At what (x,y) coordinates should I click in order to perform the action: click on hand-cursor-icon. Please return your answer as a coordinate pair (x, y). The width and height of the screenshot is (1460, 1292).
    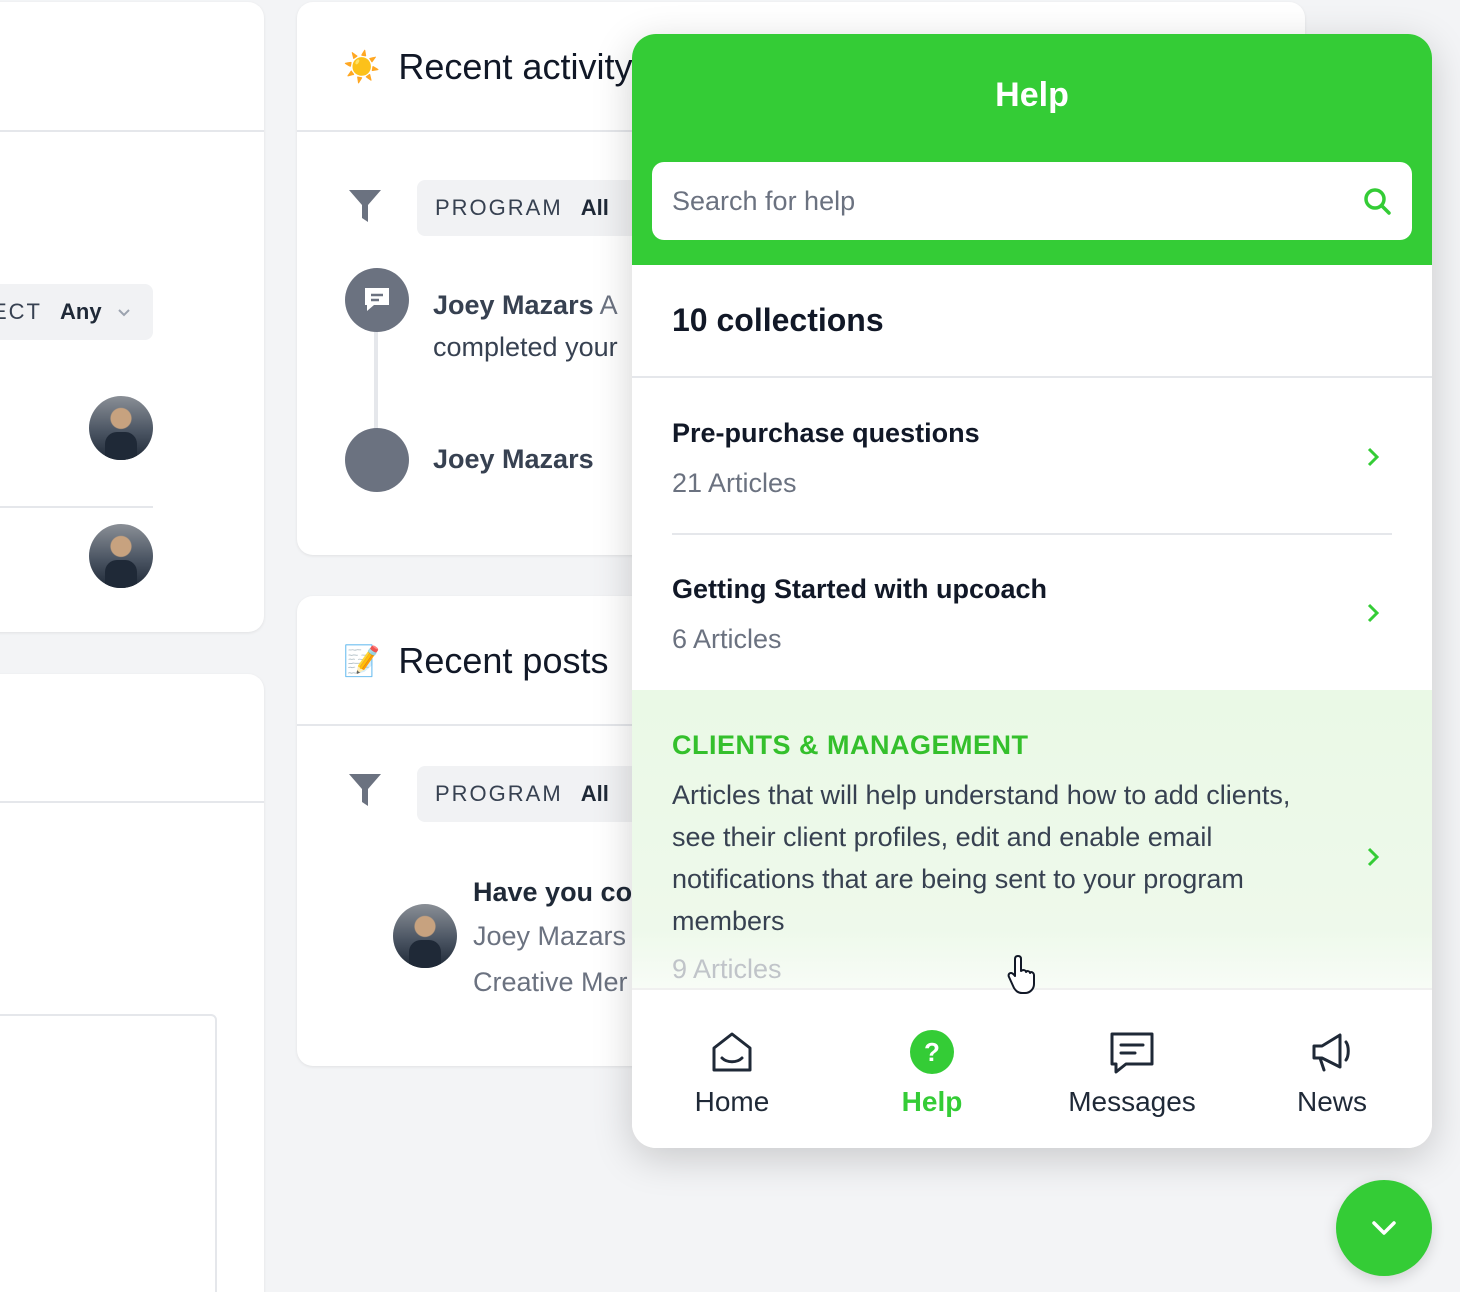
    Looking at the image, I should click on (1021, 974).